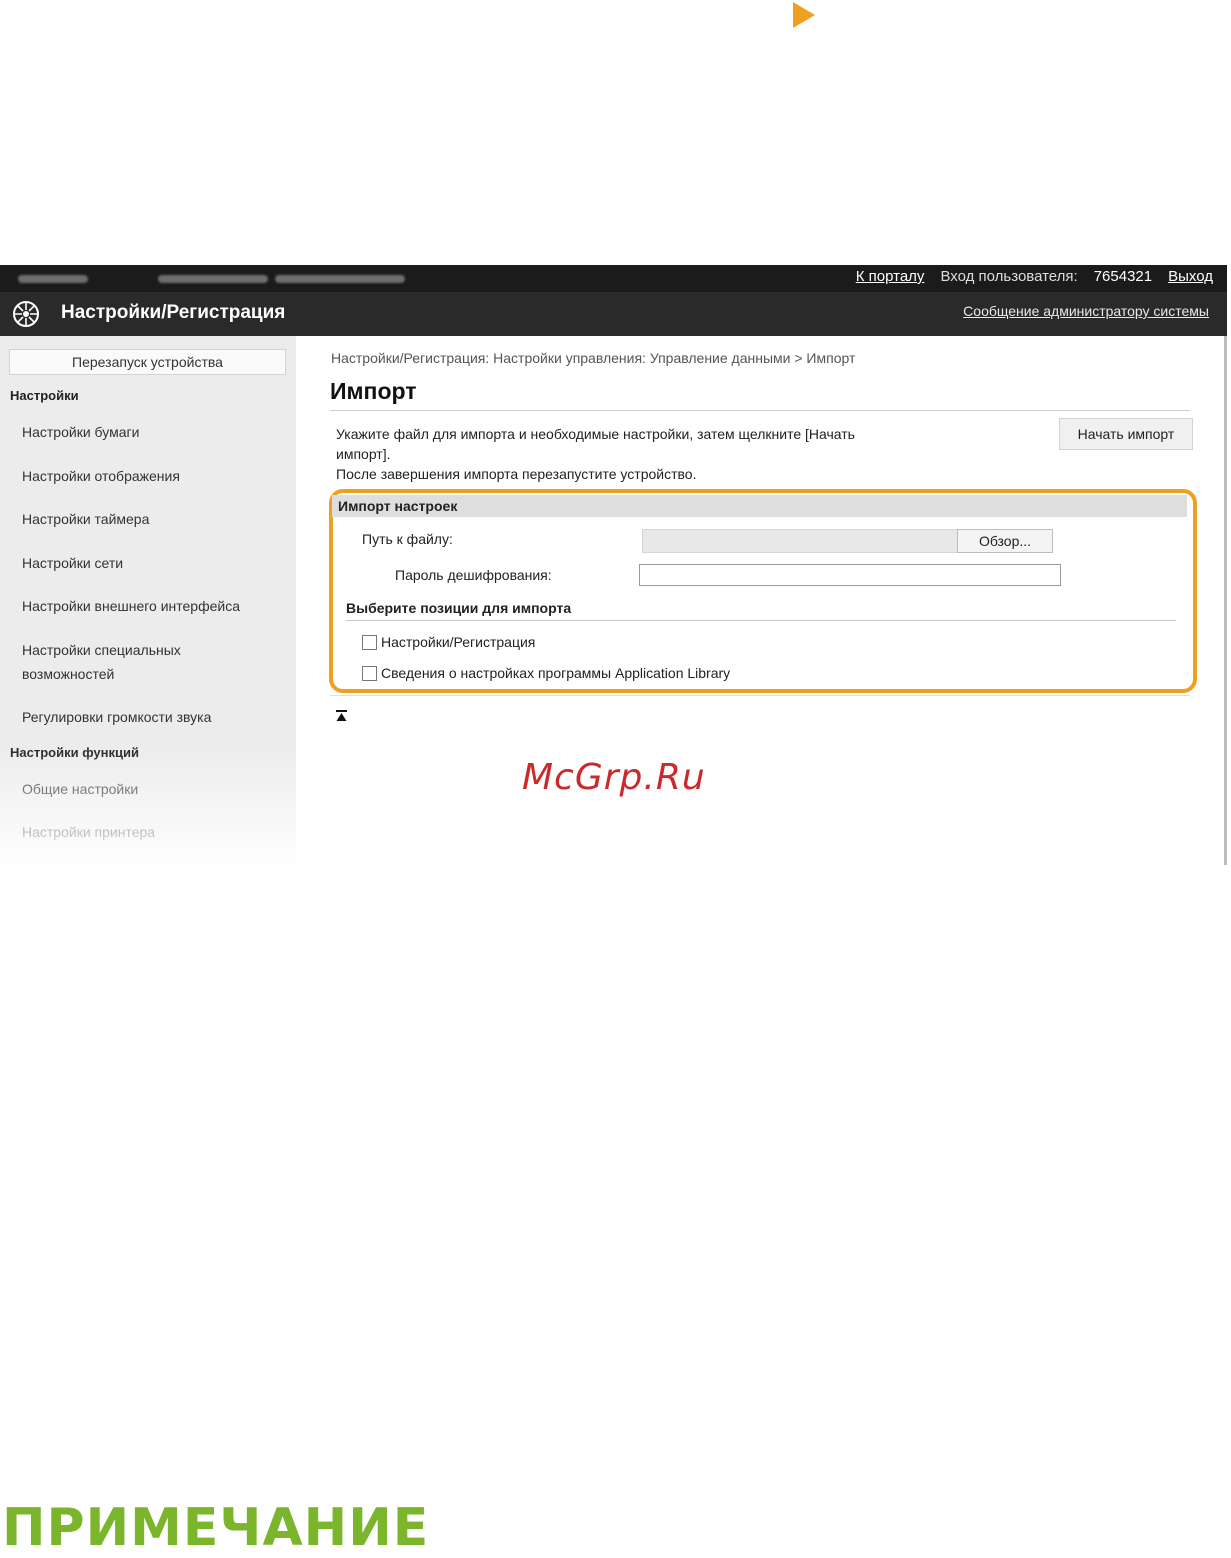 The image size is (1231, 1558). Describe the element at coordinates (759, 506) in the screenshot. I see `section-header-bar` at that location.